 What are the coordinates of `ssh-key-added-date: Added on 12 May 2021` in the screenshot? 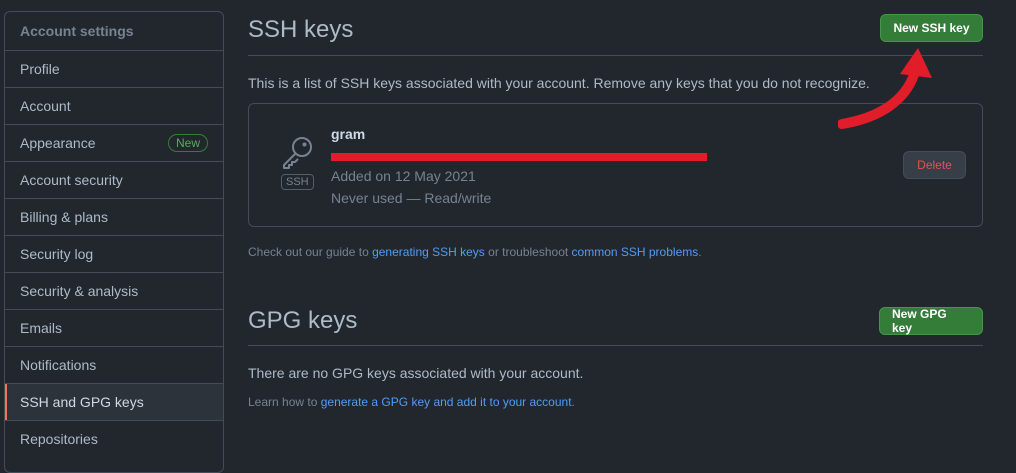 It's located at (403, 176).